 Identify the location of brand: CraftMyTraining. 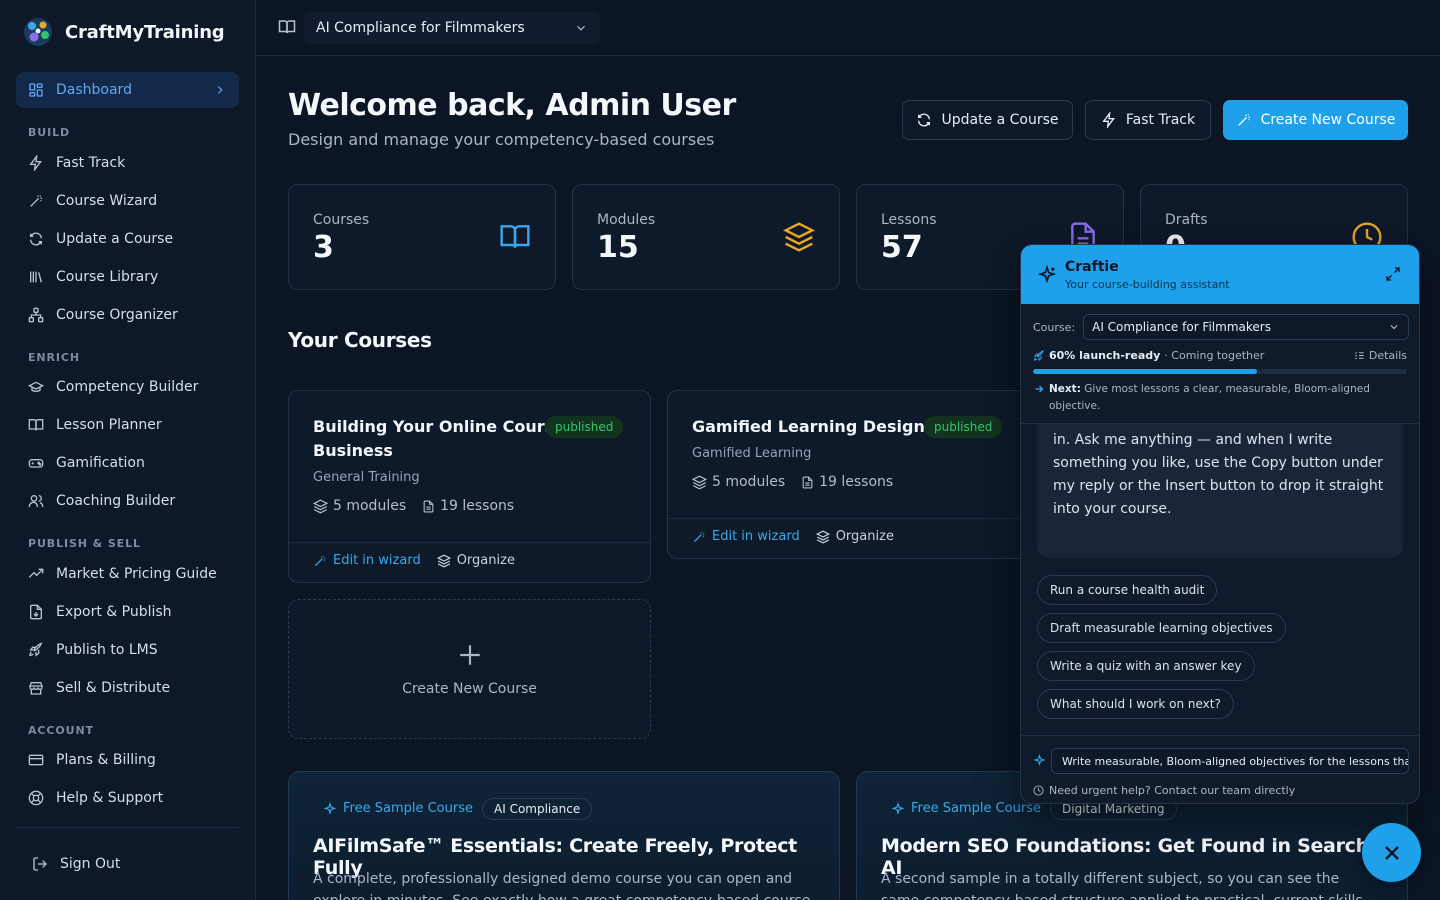
(123, 32).